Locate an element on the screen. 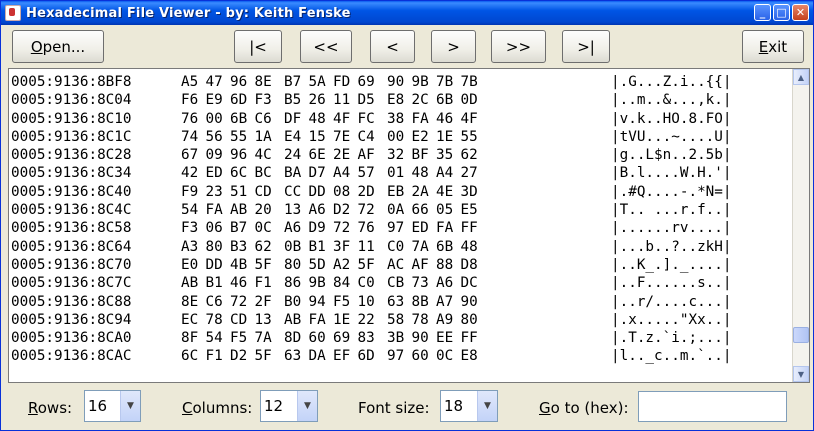  exit-button: Exit is located at coordinates (773, 46).